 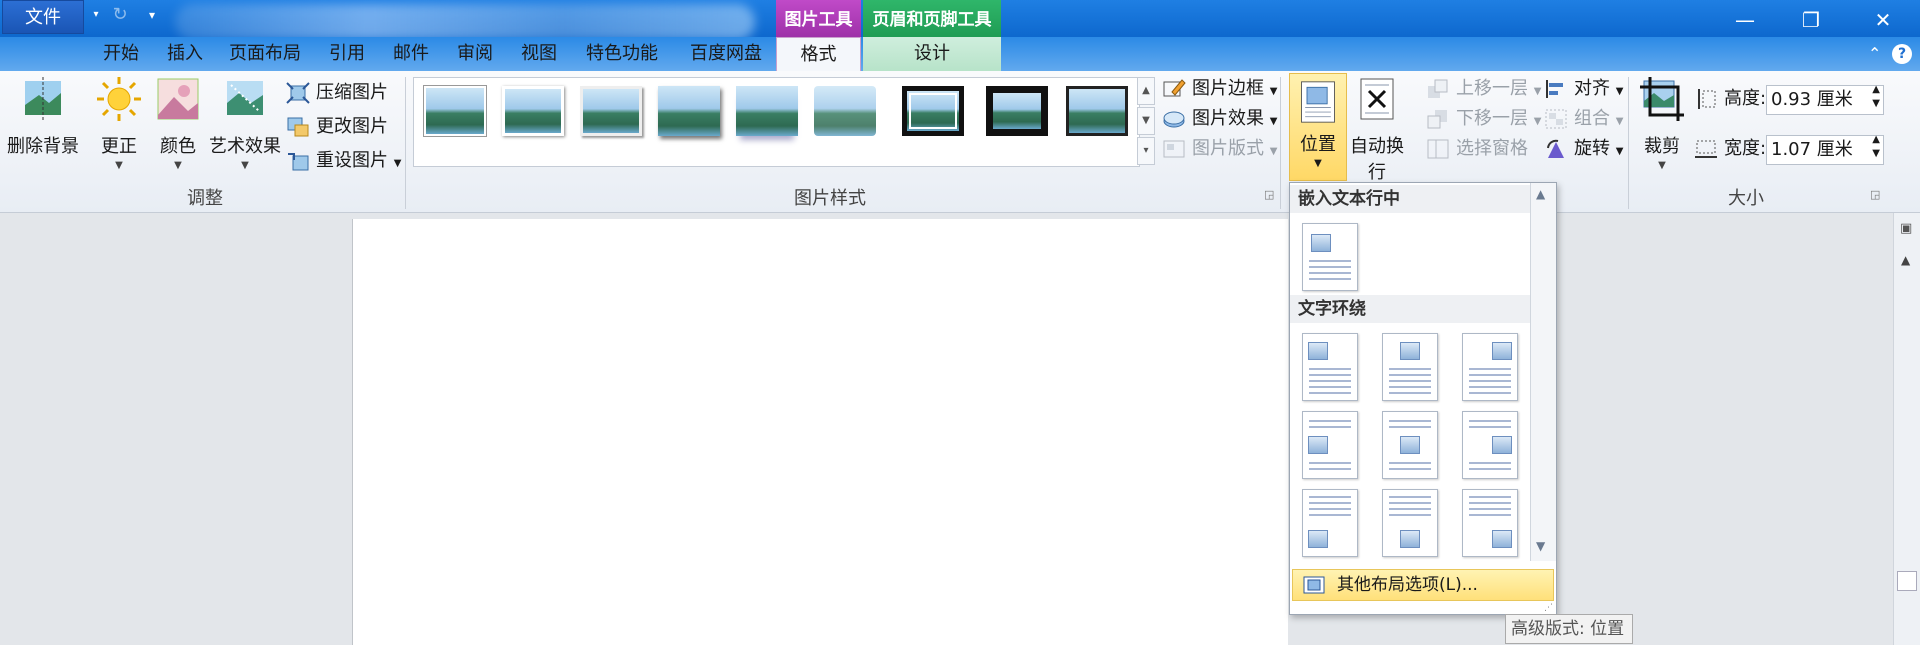 I want to click on tab-insert: 插入, so click(x=185, y=54).